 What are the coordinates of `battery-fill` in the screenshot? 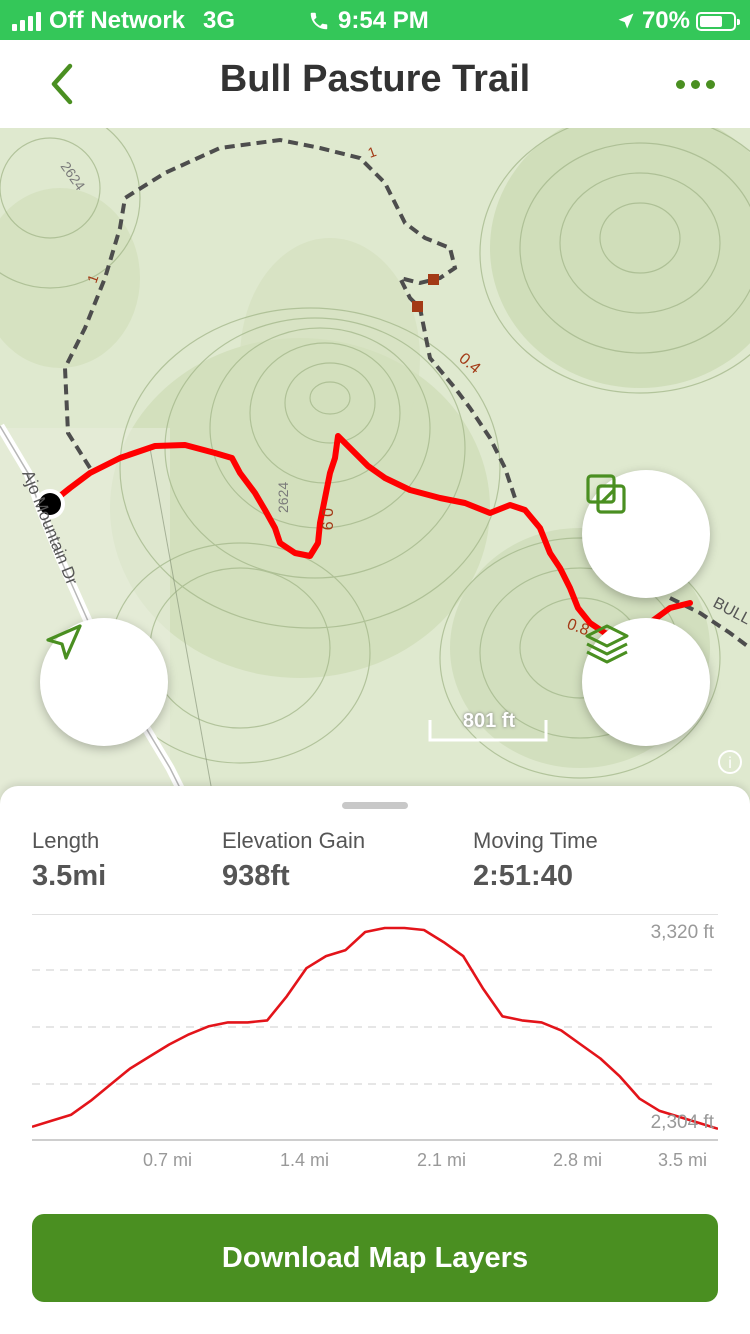 It's located at (711, 21).